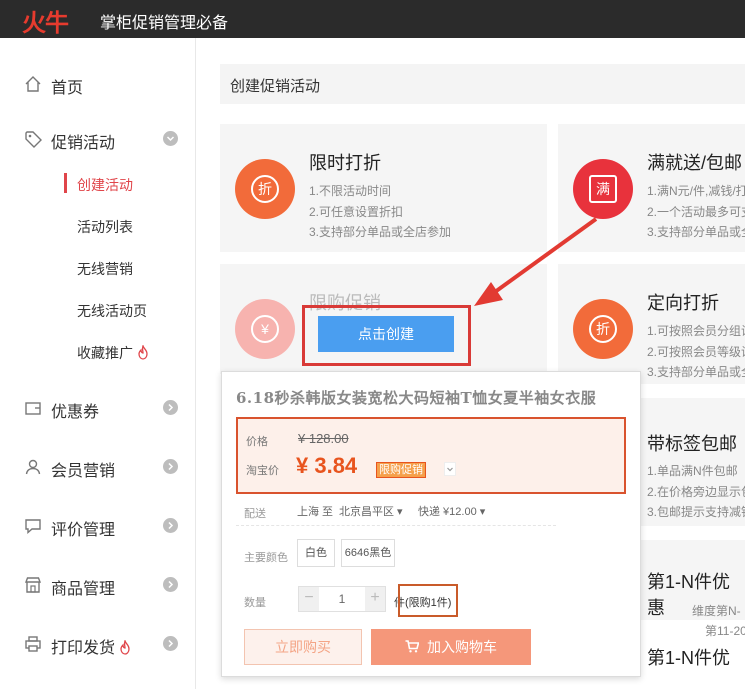  I want to click on quantity-stepper: − 1 +, so click(342, 599).